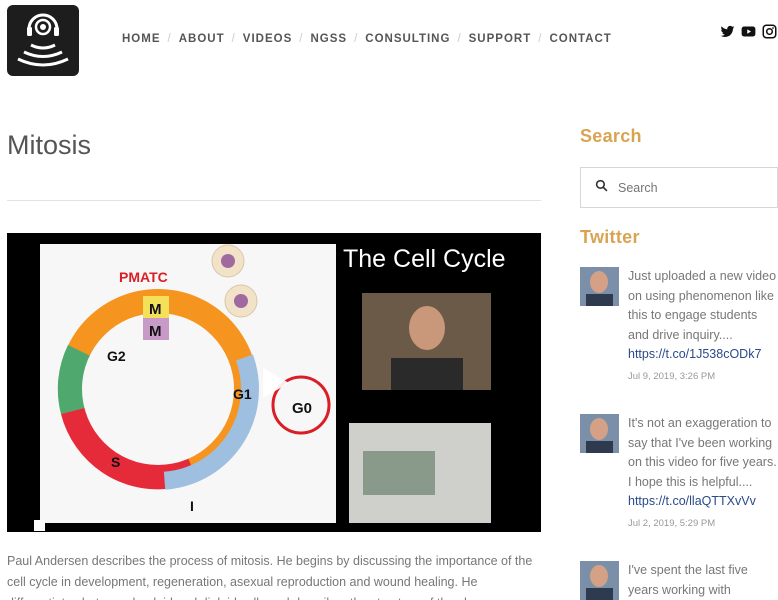 This screenshot has height=600, width=778. I want to click on label-i: I, so click(192, 506).